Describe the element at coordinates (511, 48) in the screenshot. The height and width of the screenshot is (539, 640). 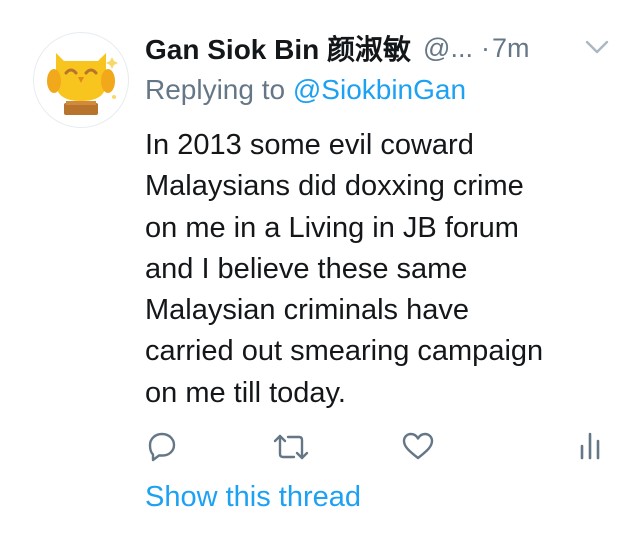
I see `timestamp: 7m` at that location.